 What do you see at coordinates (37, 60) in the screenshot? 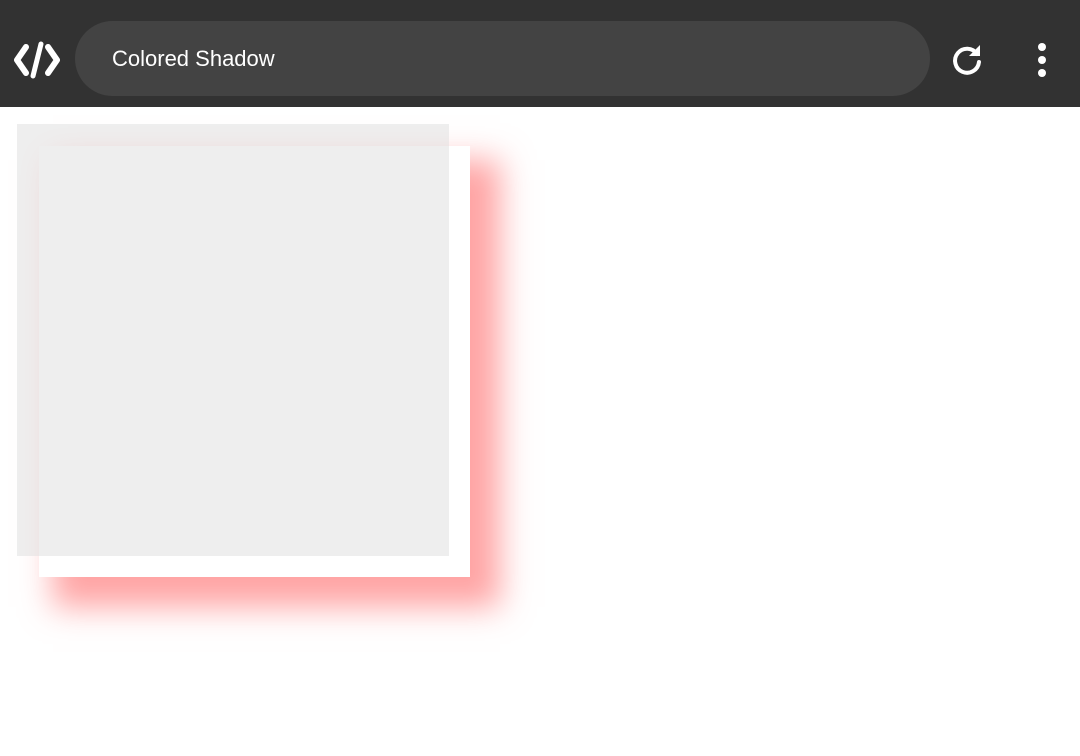
I see `code-brackets-icon` at bounding box center [37, 60].